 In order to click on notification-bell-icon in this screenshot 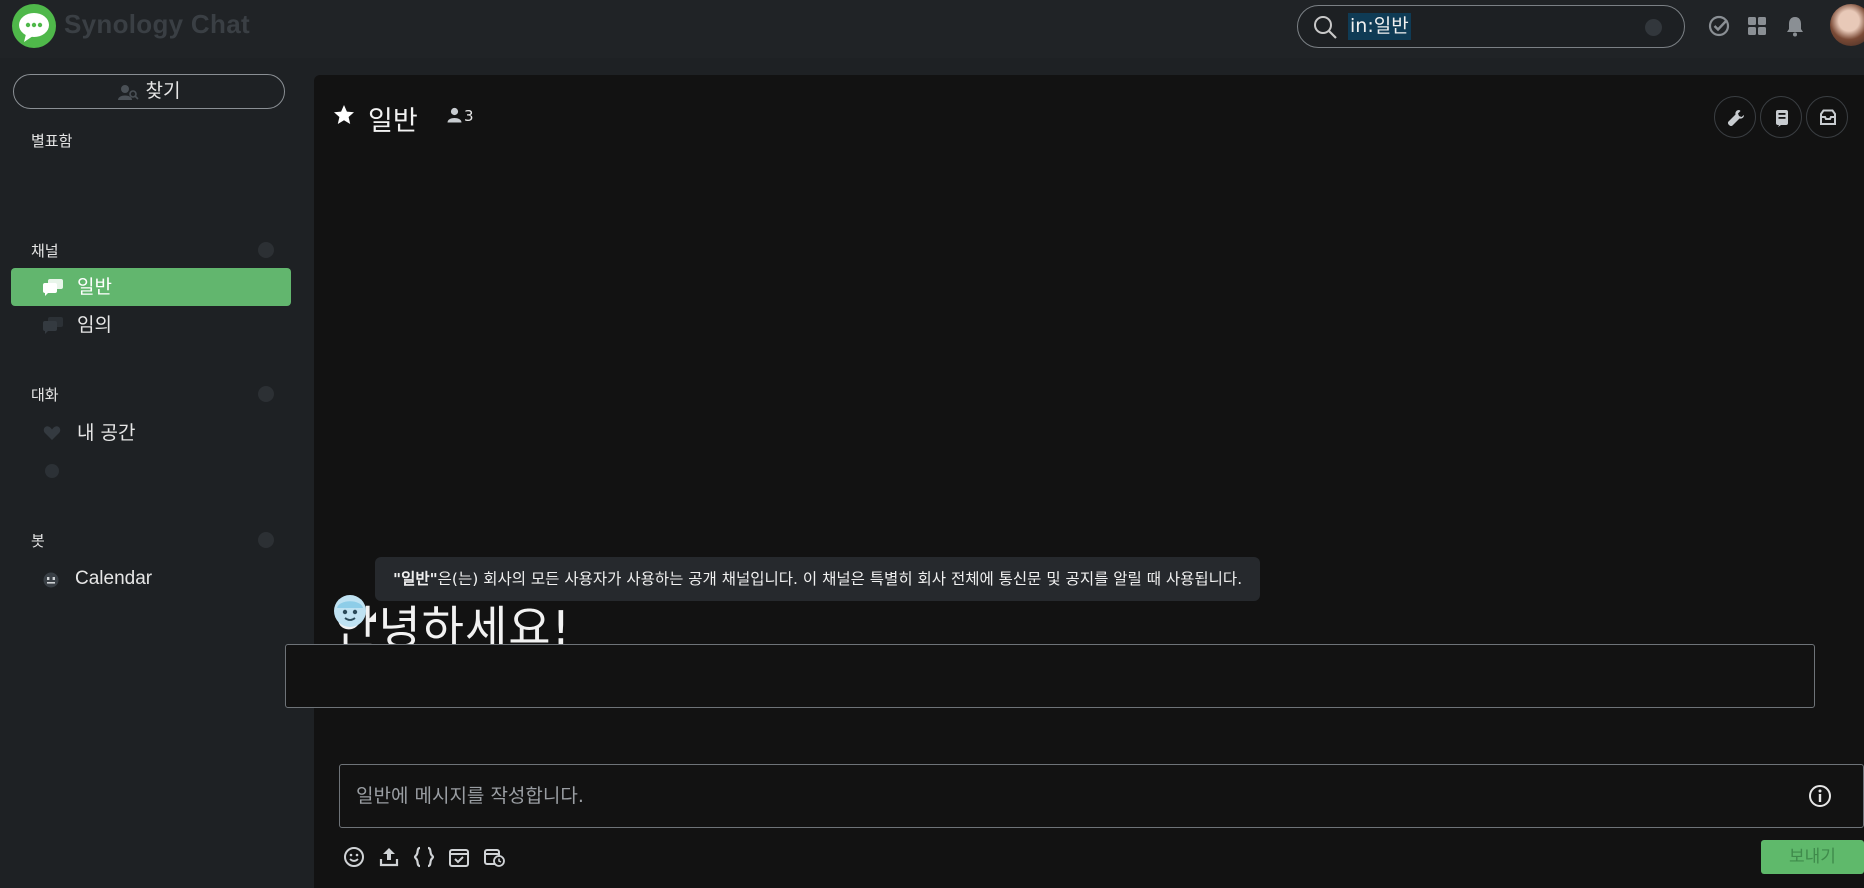, I will do `click(1795, 26)`.